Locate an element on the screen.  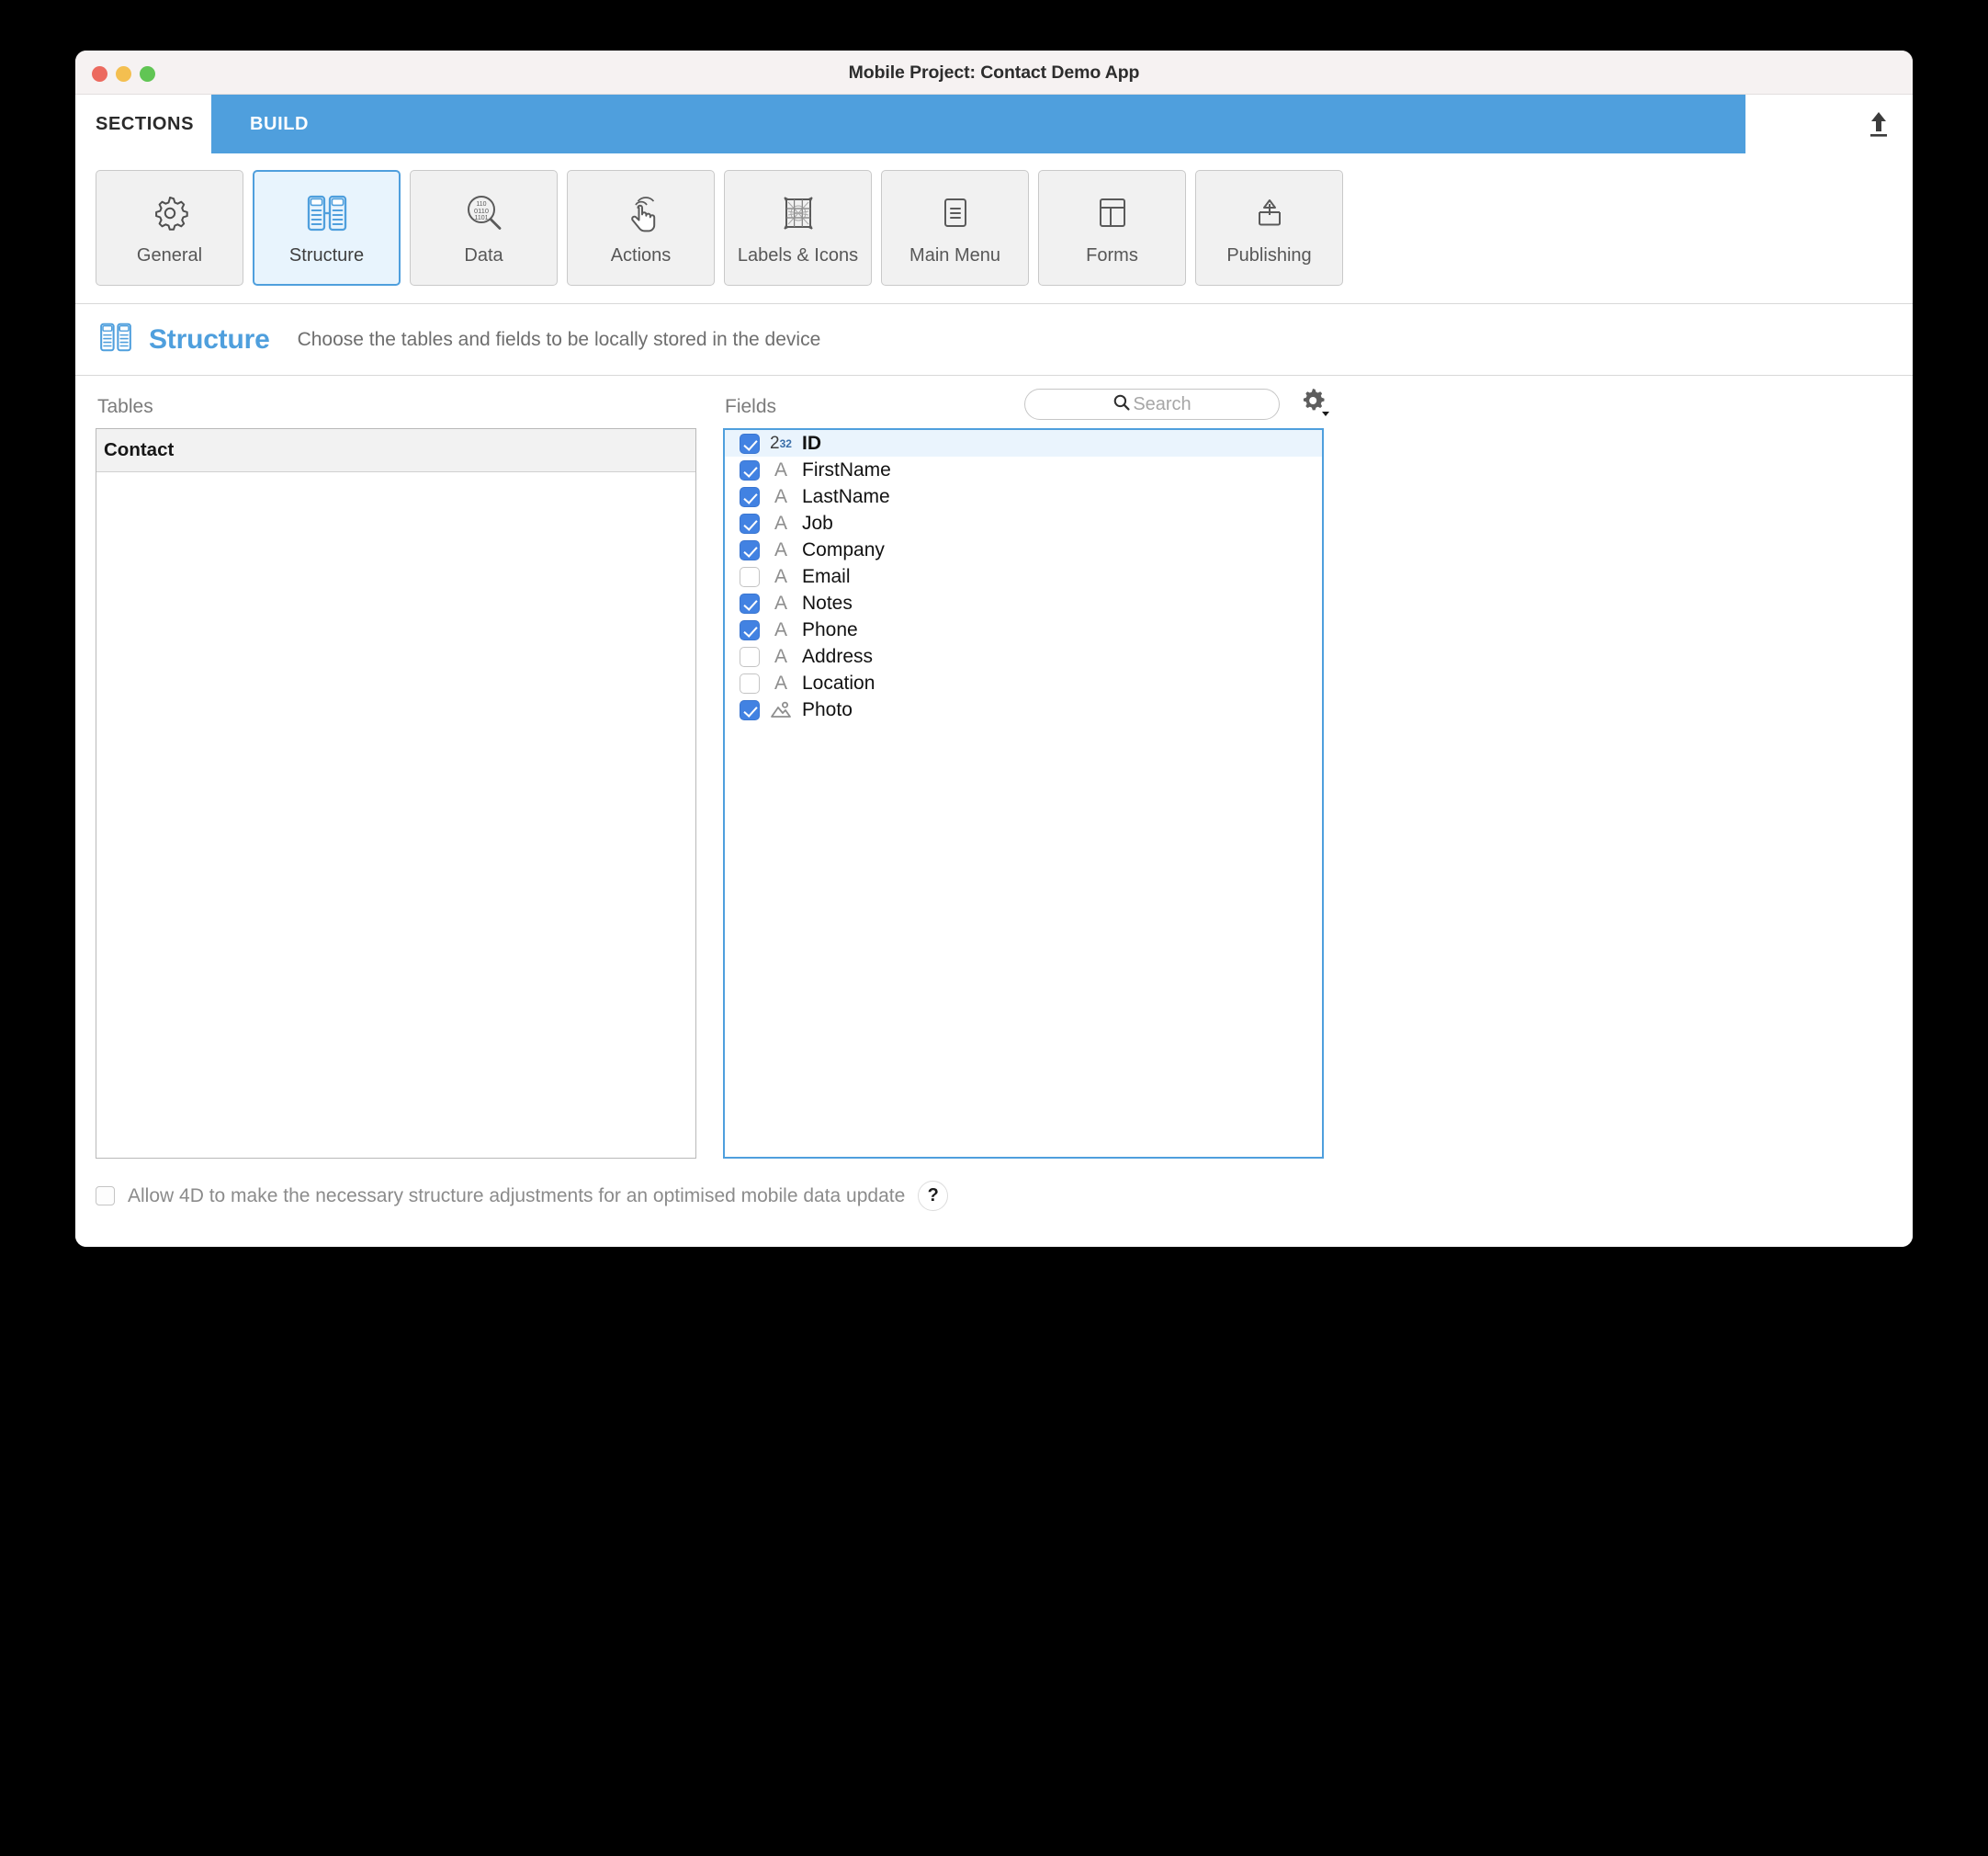
tap-hand-icon is located at coordinates (641, 213).